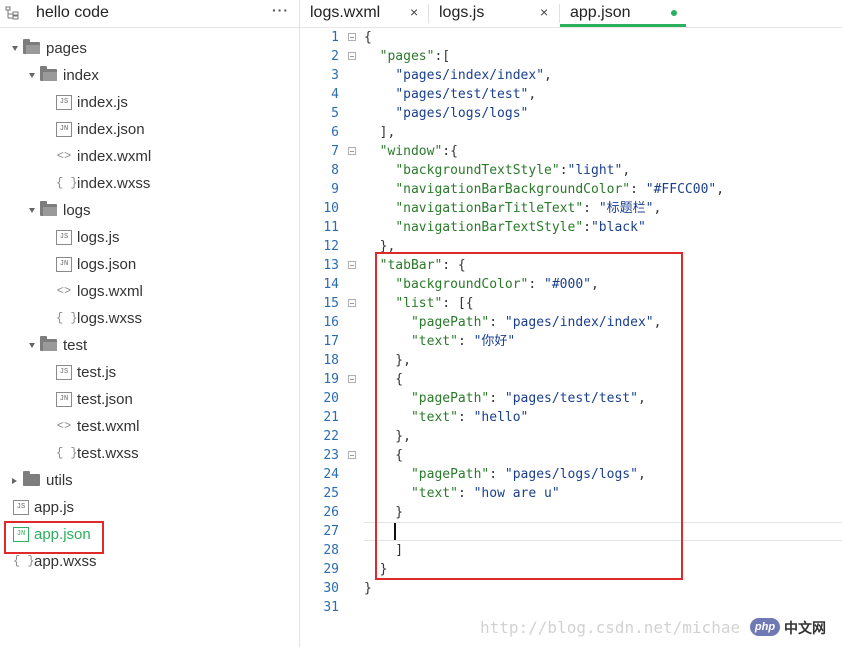 The width and height of the screenshot is (842, 647). Describe the element at coordinates (331, 379) in the screenshot. I see `line-number: 19` at that location.